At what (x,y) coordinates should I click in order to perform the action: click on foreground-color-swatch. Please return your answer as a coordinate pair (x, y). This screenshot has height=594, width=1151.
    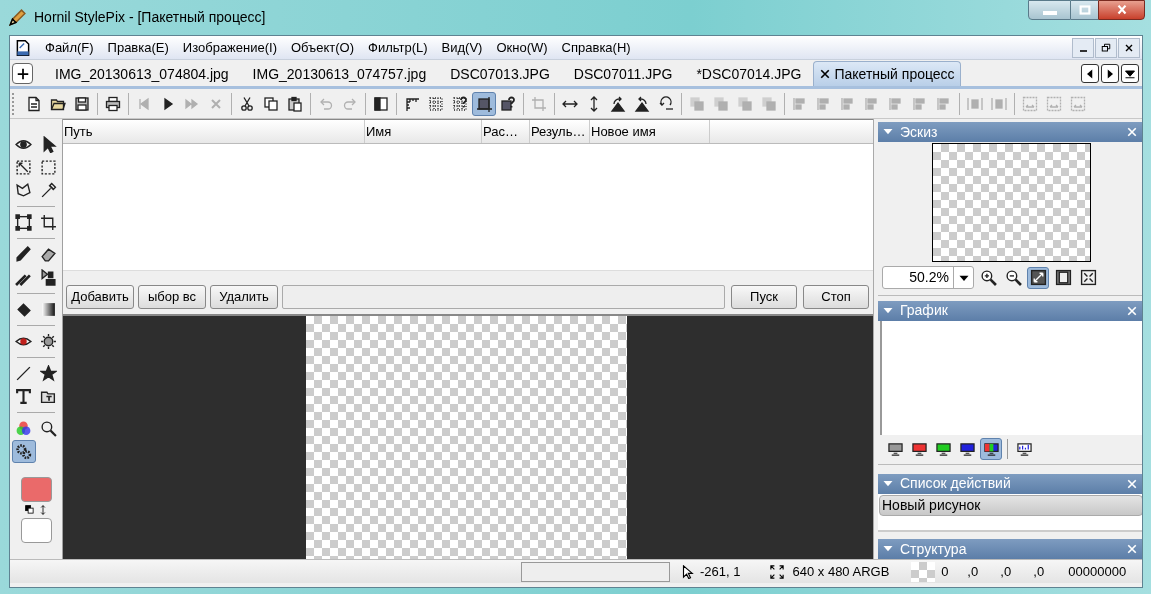
    Looking at the image, I should click on (36, 489).